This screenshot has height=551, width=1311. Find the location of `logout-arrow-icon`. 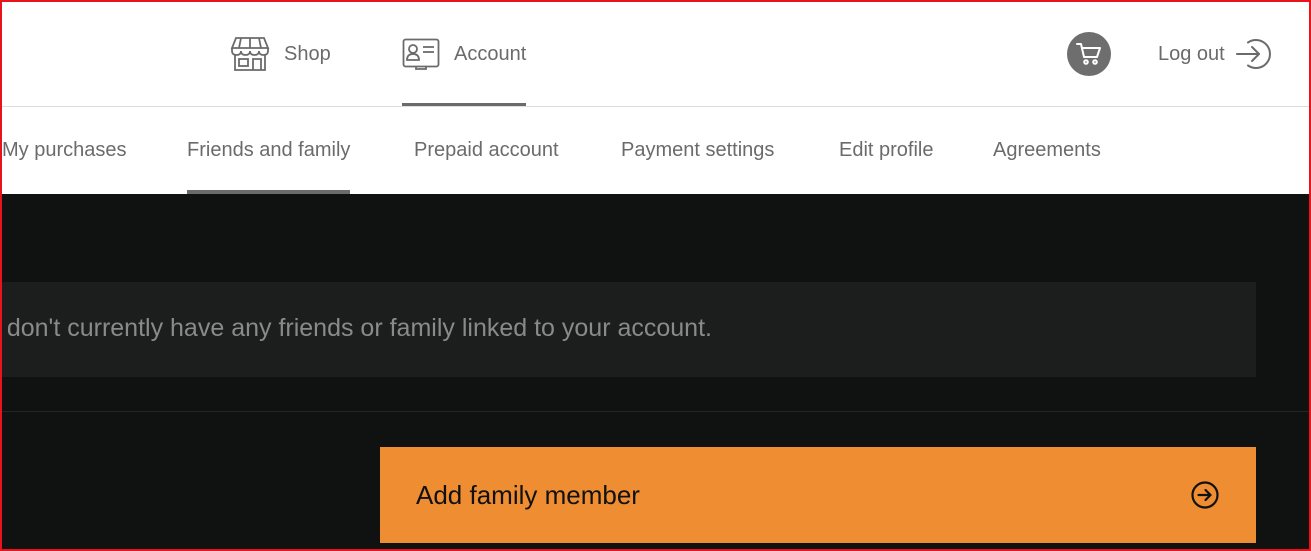

logout-arrow-icon is located at coordinates (1253, 54).